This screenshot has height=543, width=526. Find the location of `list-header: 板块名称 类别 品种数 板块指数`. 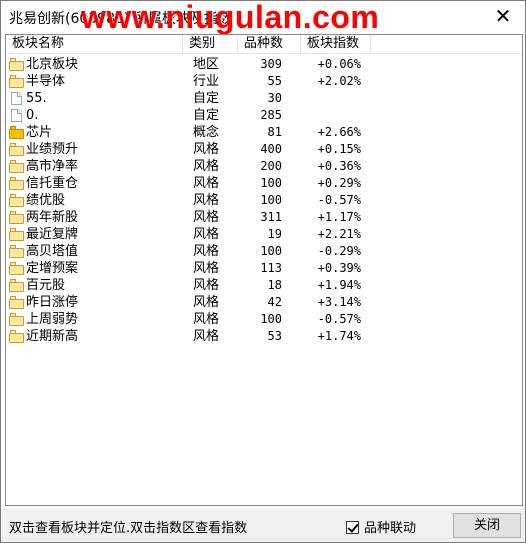

list-header: 板块名称 类别 品种数 板块指数 is located at coordinates (264, 44).